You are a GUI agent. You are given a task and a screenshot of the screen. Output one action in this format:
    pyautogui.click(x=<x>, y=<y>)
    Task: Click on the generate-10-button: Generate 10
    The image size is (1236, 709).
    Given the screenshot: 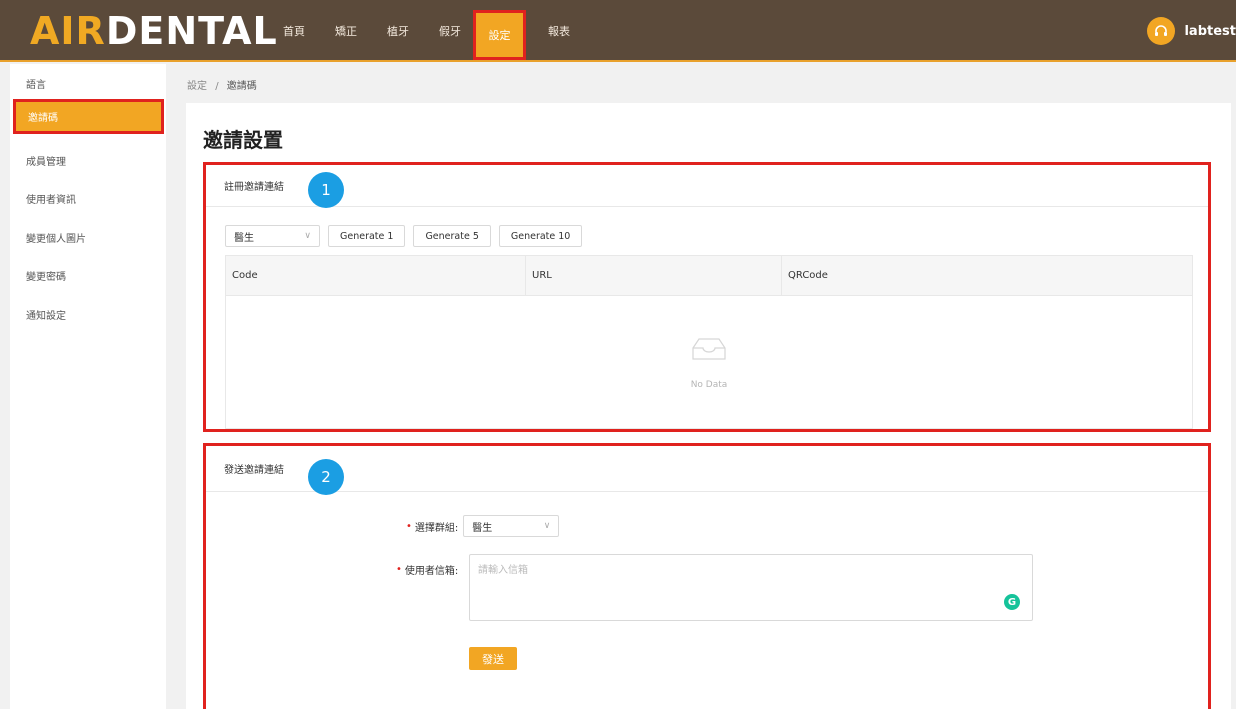 What is the action you would take?
    pyautogui.click(x=540, y=236)
    